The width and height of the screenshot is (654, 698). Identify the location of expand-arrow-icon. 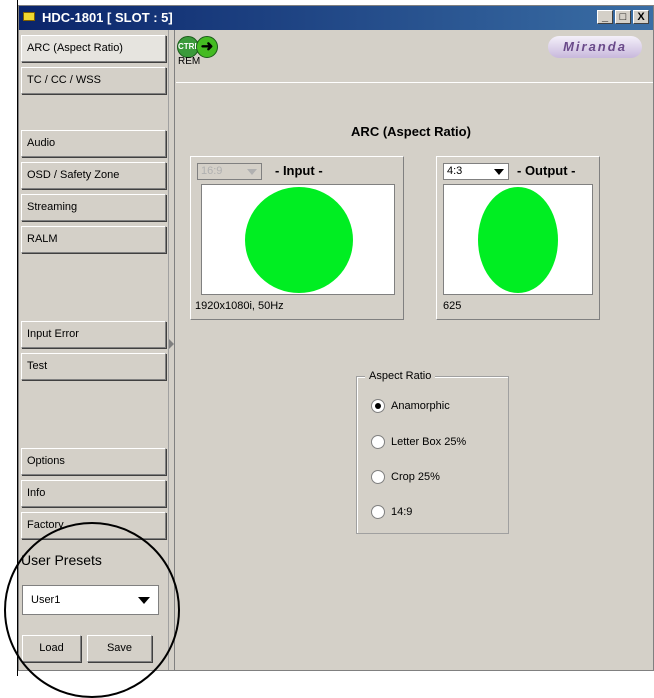
(171, 344).